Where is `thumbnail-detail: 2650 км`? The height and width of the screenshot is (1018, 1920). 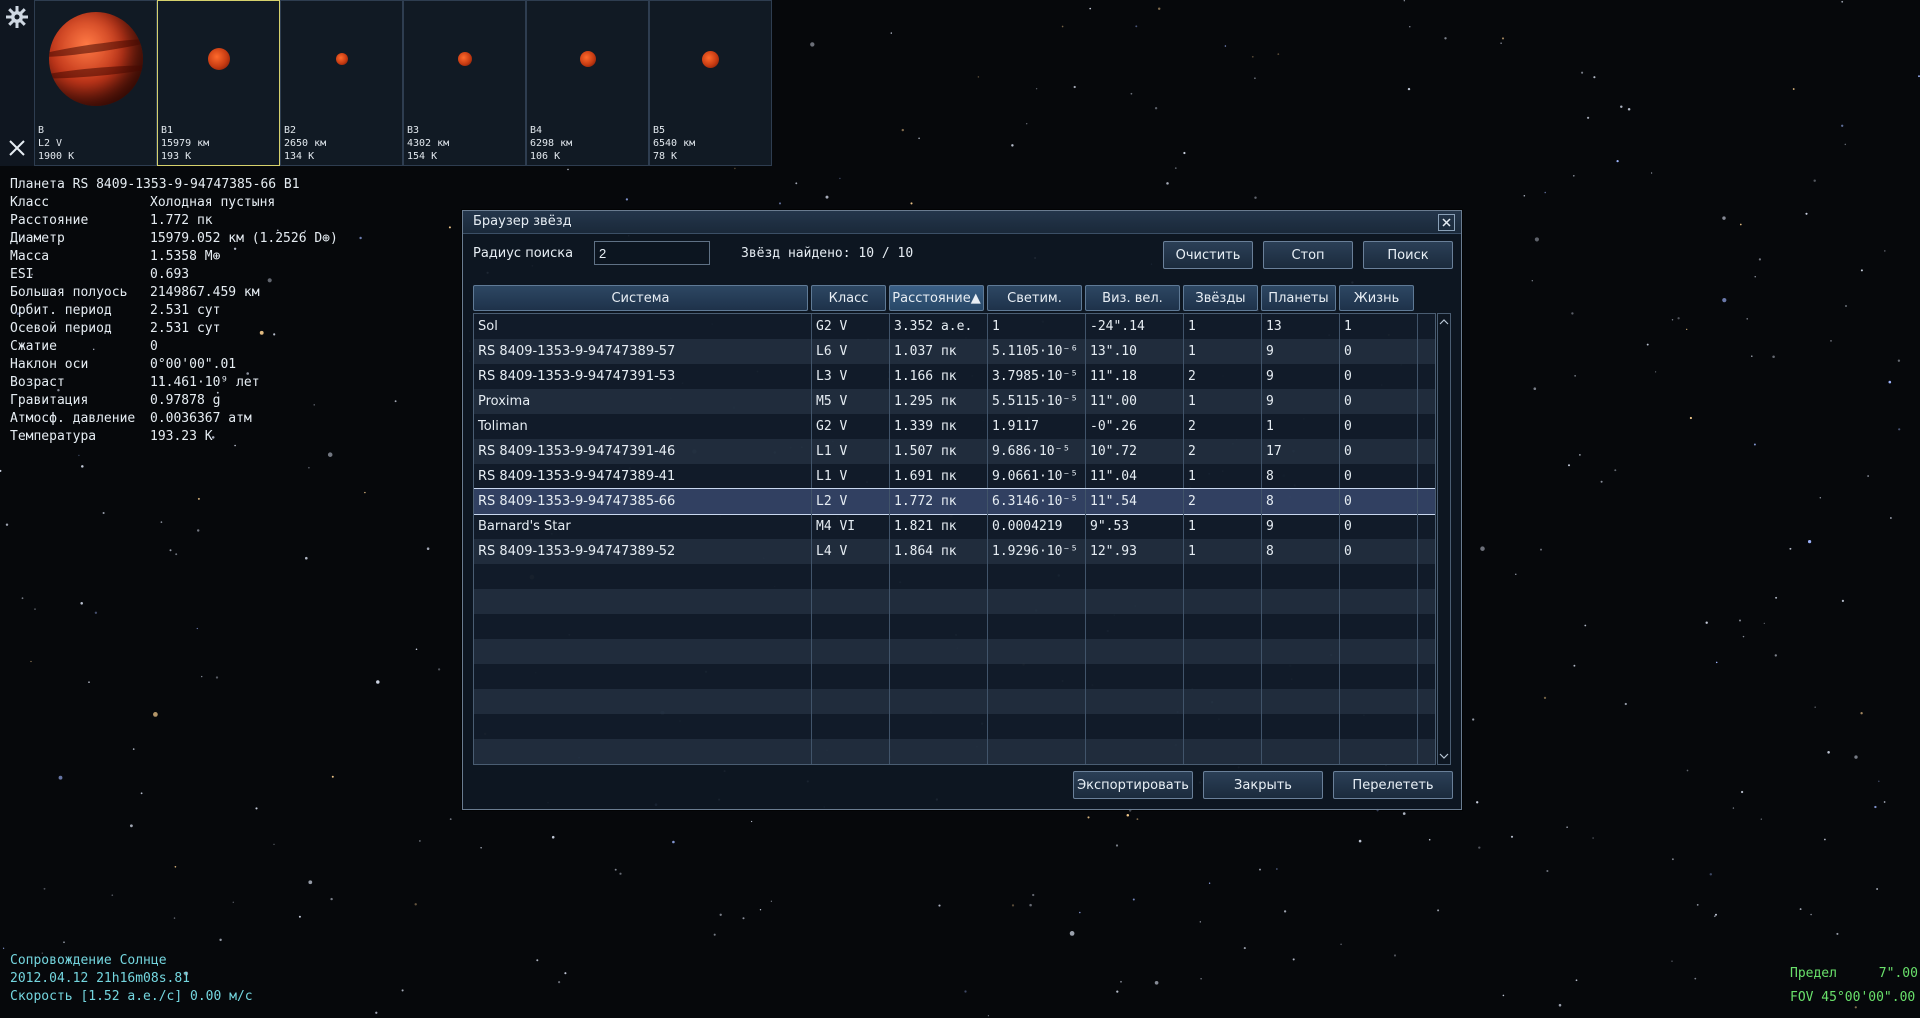
thumbnail-detail: 2650 км is located at coordinates (305, 143).